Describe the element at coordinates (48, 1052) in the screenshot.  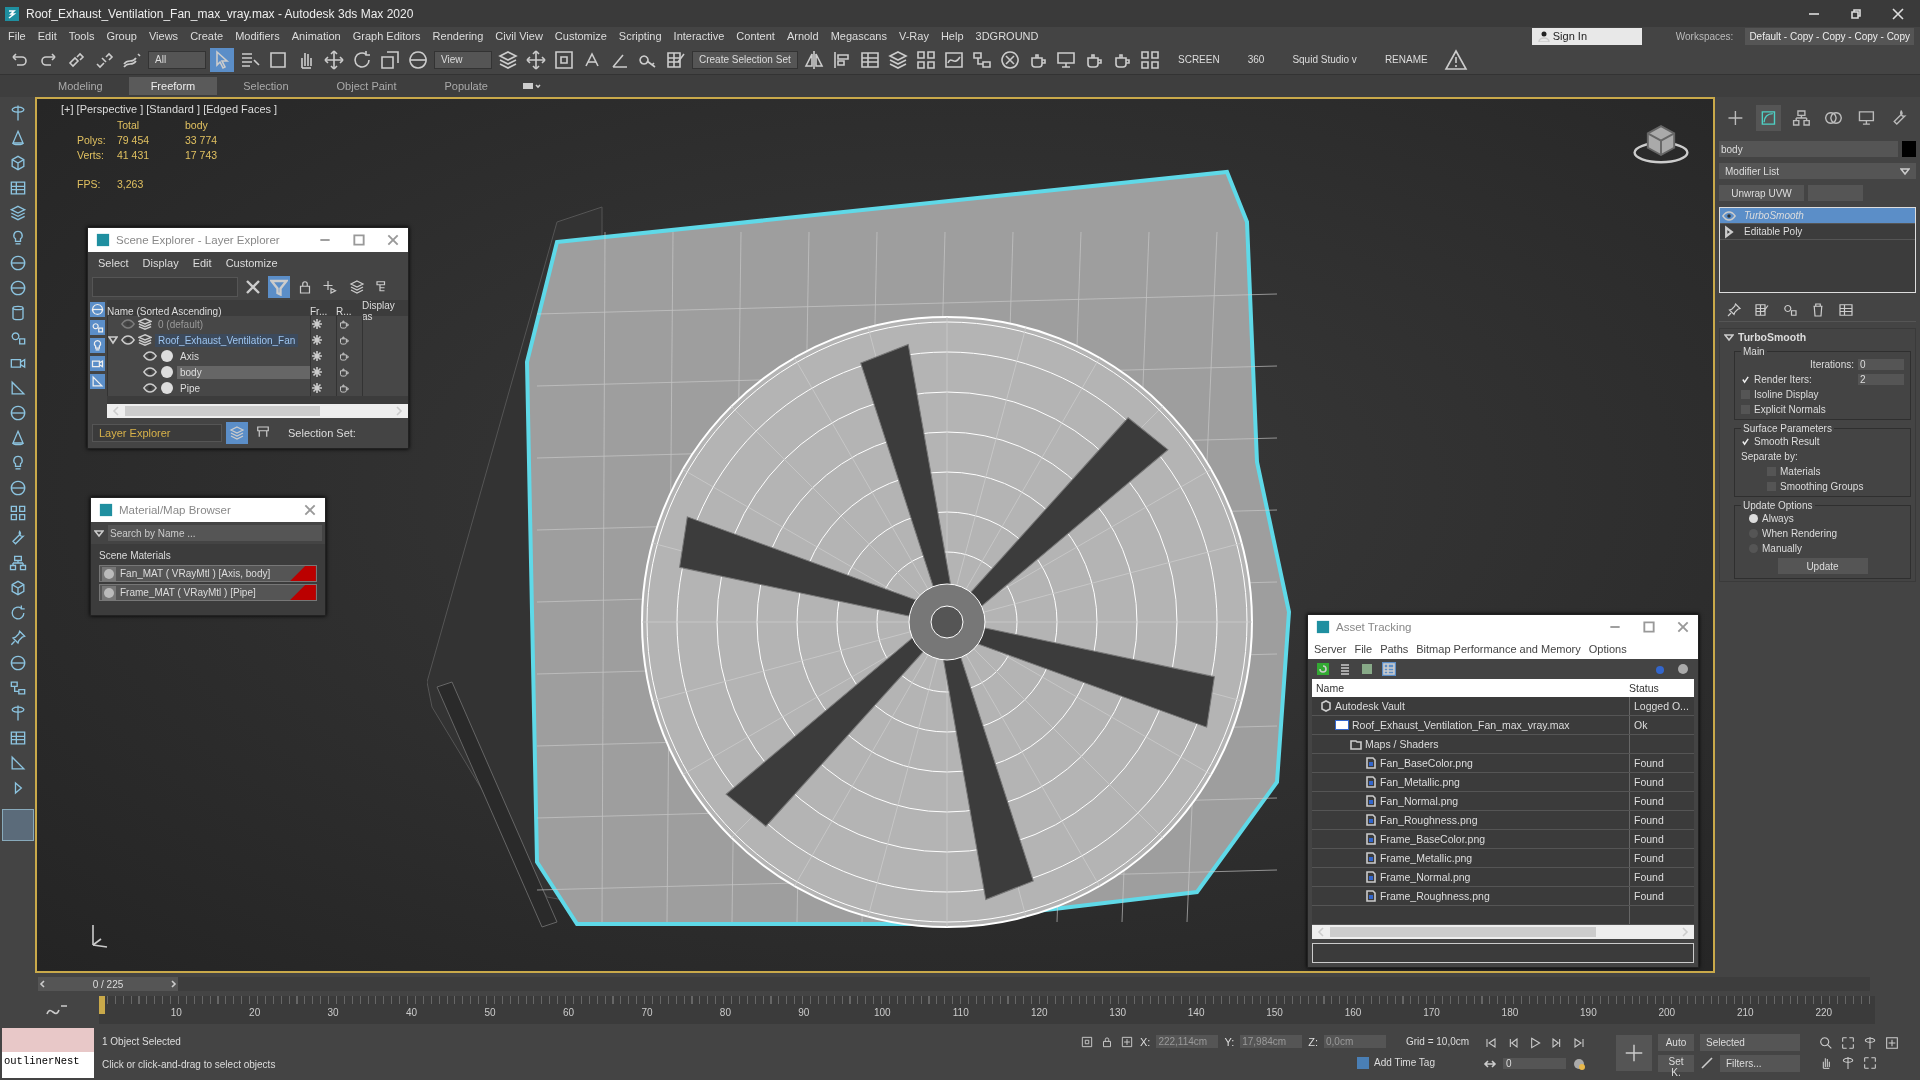
I see `maxscript-listener: outlinerNest` at that location.